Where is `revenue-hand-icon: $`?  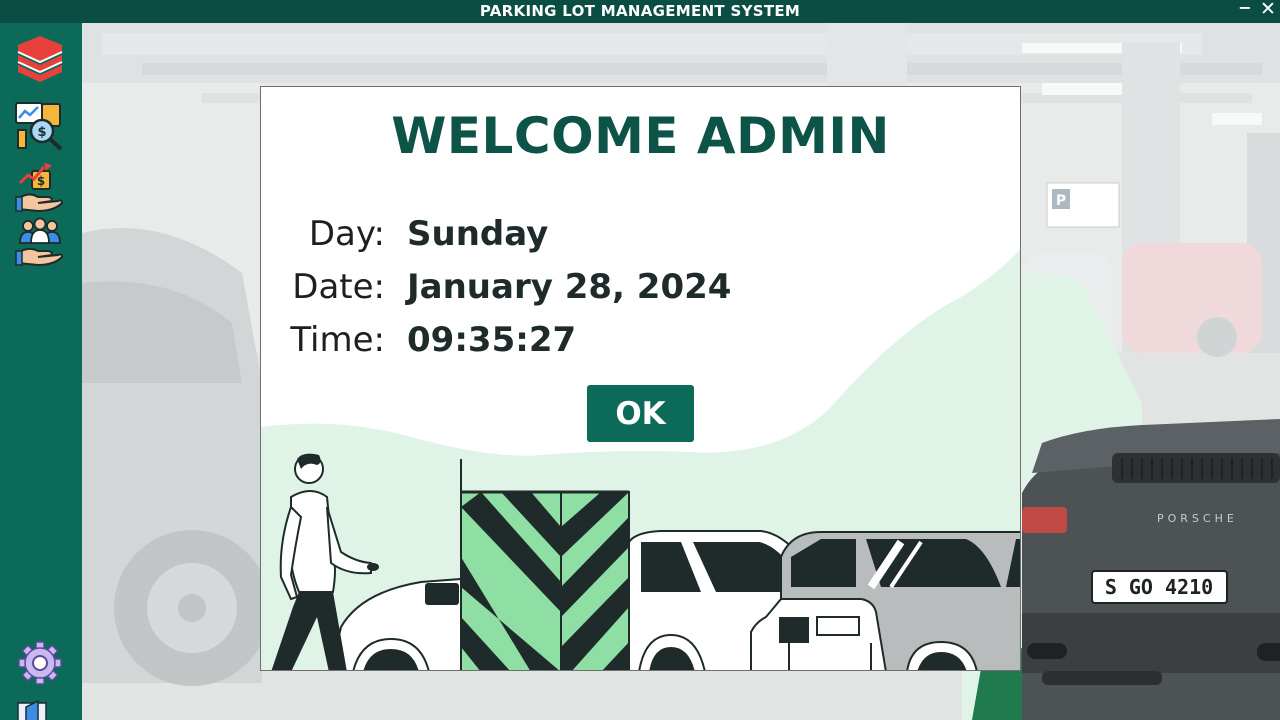 revenue-hand-icon: $ is located at coordinates (39, 188).